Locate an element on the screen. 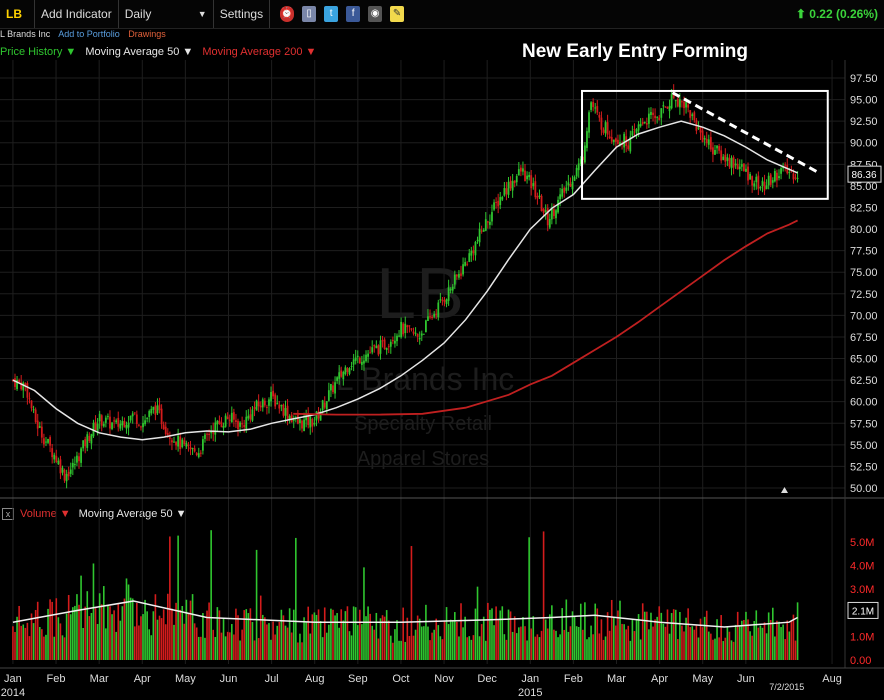 The image size is (884, 700). price-history-legend: Price History ▼ is located at coordinates (38, 52).